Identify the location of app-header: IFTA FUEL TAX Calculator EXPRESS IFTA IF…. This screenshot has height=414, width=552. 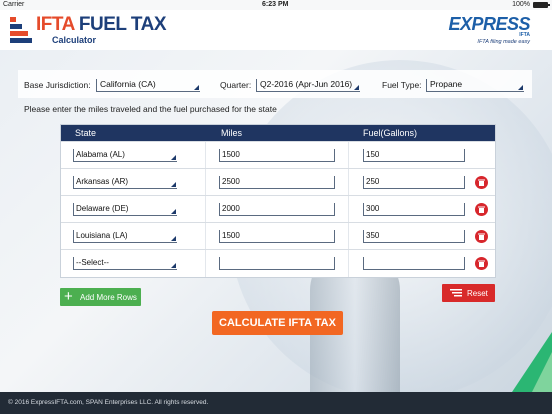
(276, 30).